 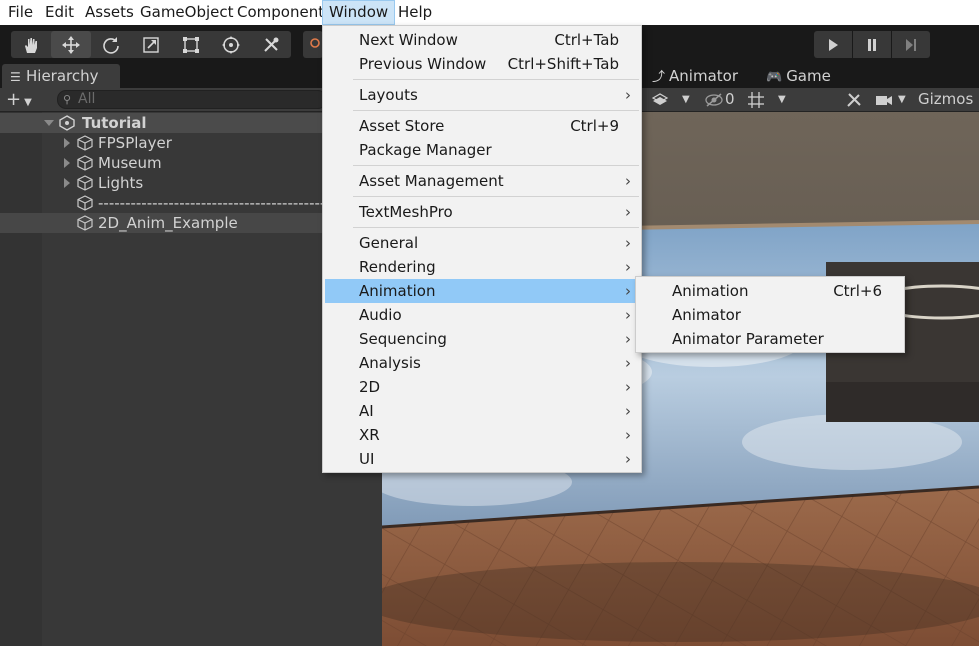 I want to click on menu-item-shortcut: Ctrl+Tab, so click(x=586, y=40).